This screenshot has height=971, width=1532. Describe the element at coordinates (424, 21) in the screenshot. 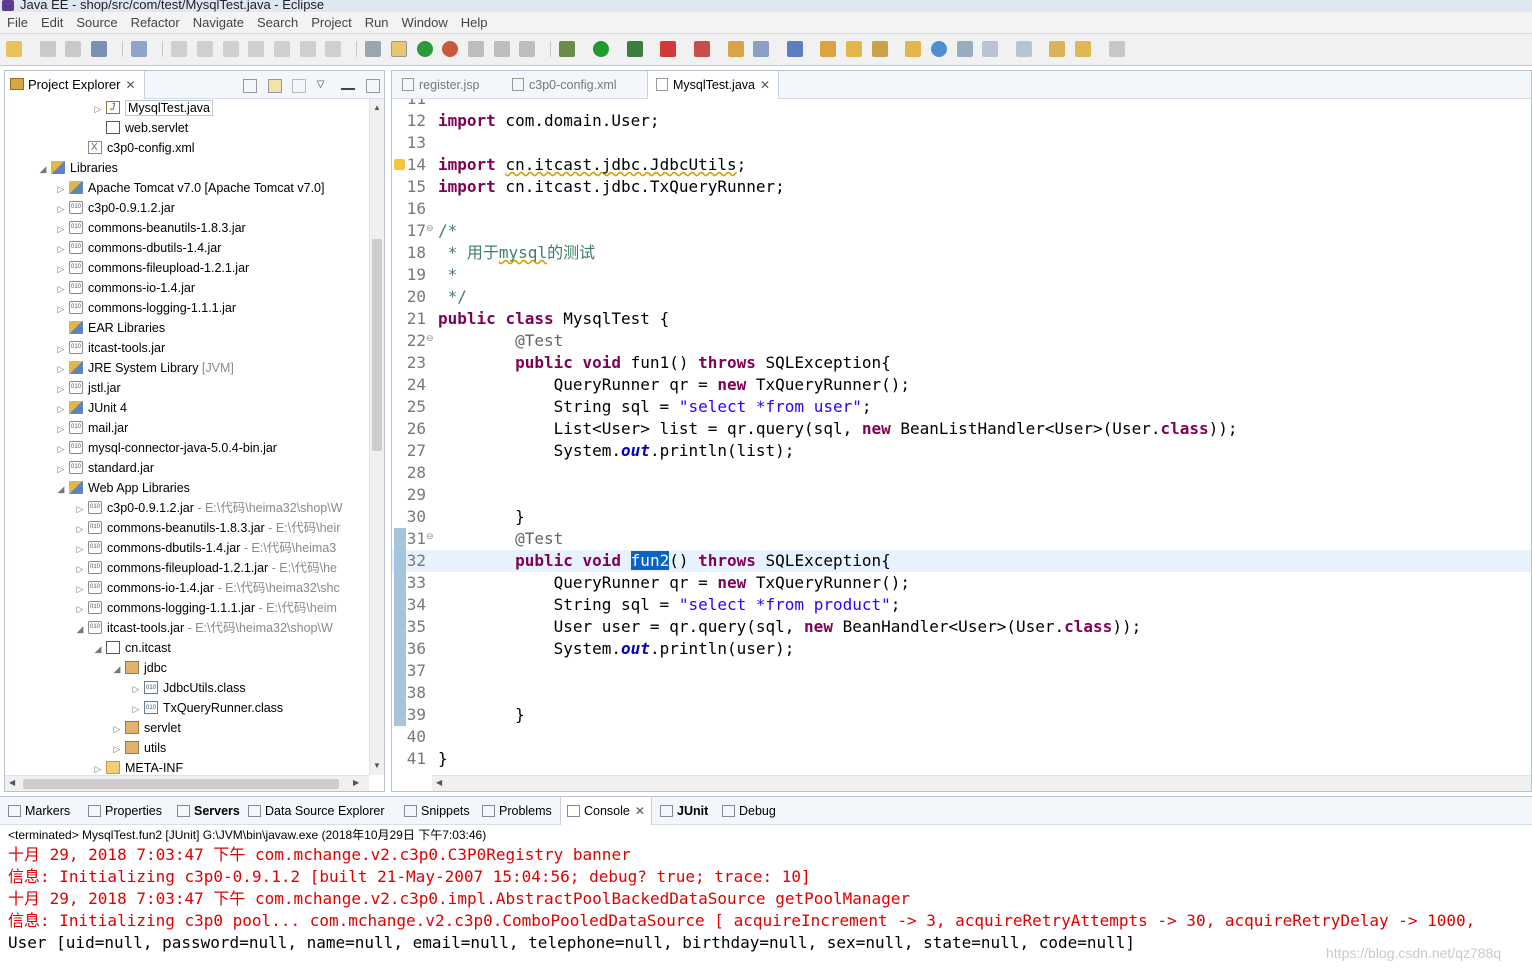

I see `menu-item-window: Window` at that location.